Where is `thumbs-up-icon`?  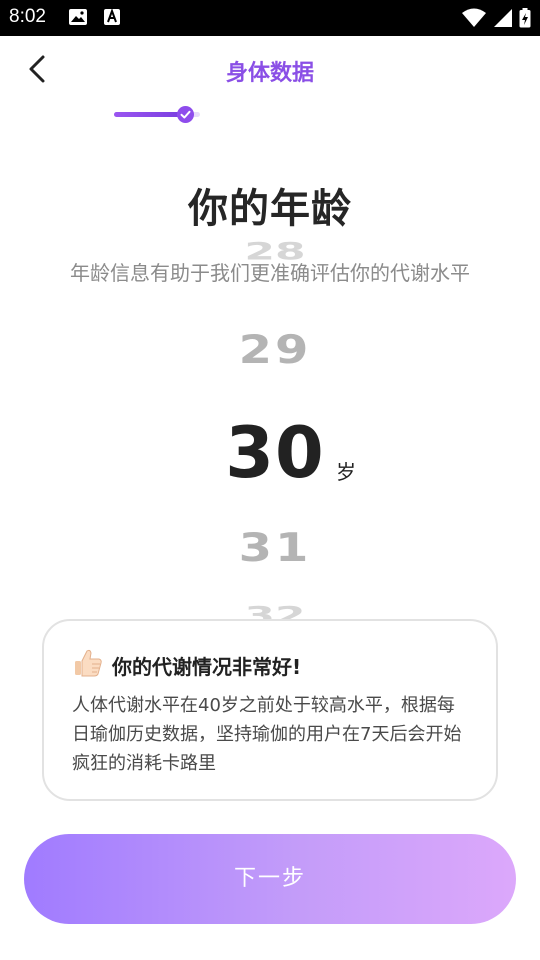
thumbs-up-icon is located at coordinates (88, 663).